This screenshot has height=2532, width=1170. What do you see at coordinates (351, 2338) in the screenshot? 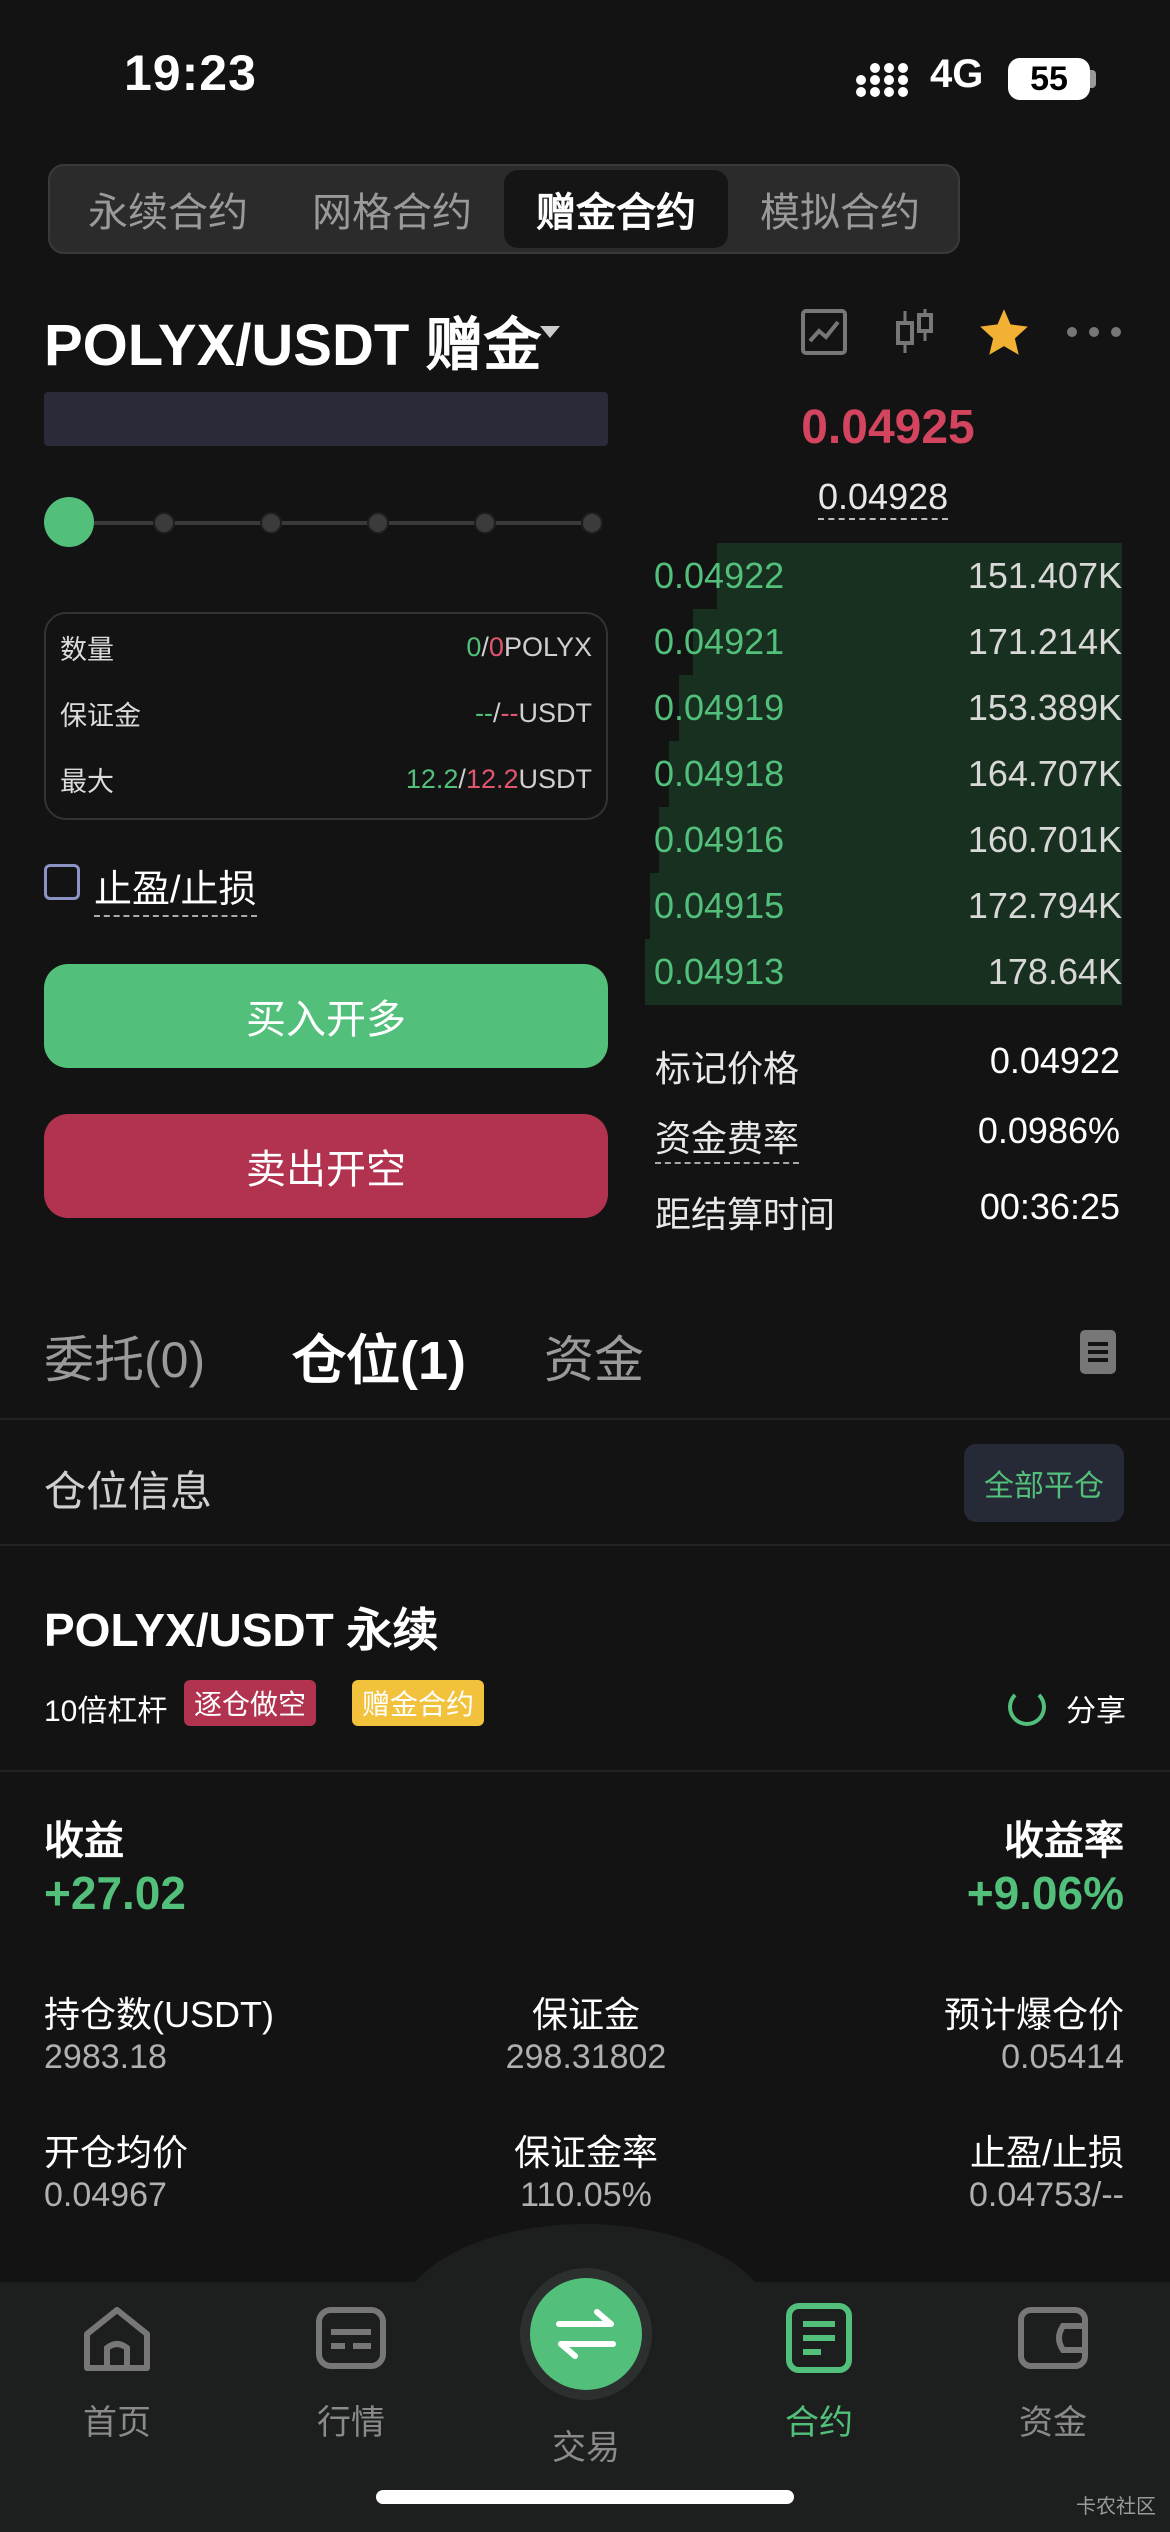
I see `market-icon` at bounding box center [351, 2338].